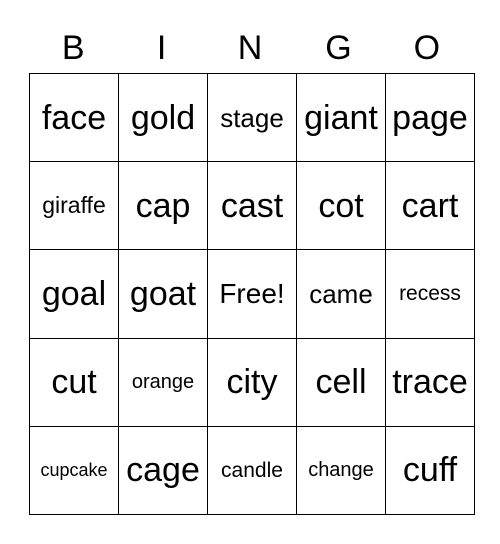 This screenshot has height=544, width=500. What do you see at coordinates (161, 48) in the screenshot?
I see `header-letter-i: I` at bounding box center [161, 48].